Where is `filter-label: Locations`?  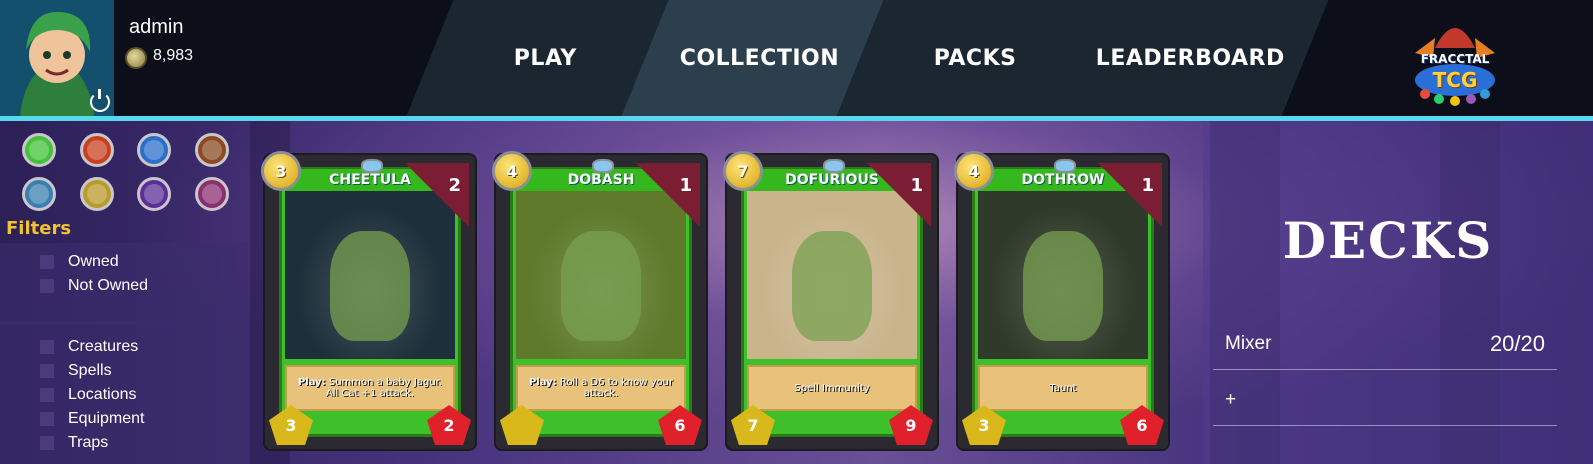 filter-label: Locations is located at coordinates (102, 394).